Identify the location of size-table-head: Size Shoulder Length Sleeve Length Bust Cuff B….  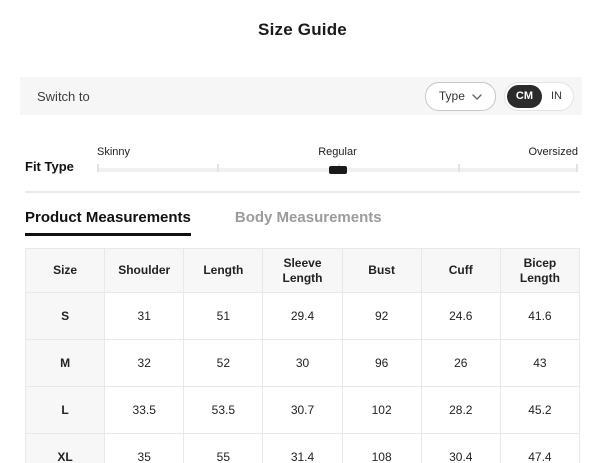
(302, 270).